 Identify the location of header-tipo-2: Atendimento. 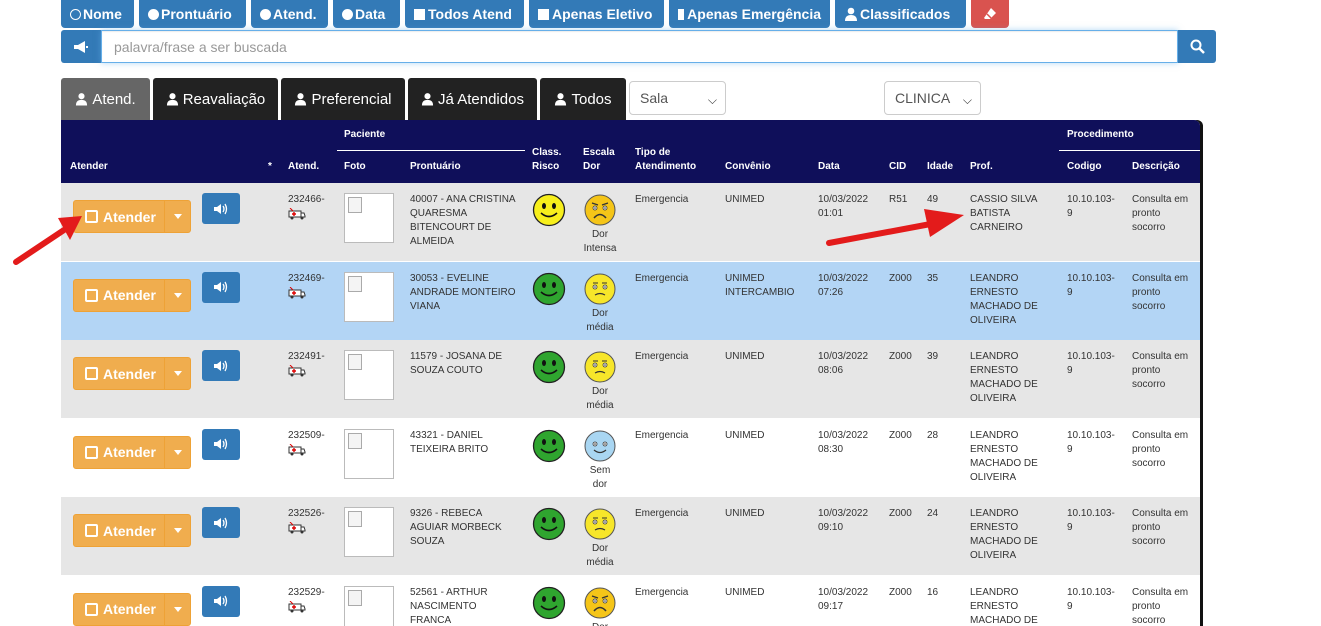
(666, 166).